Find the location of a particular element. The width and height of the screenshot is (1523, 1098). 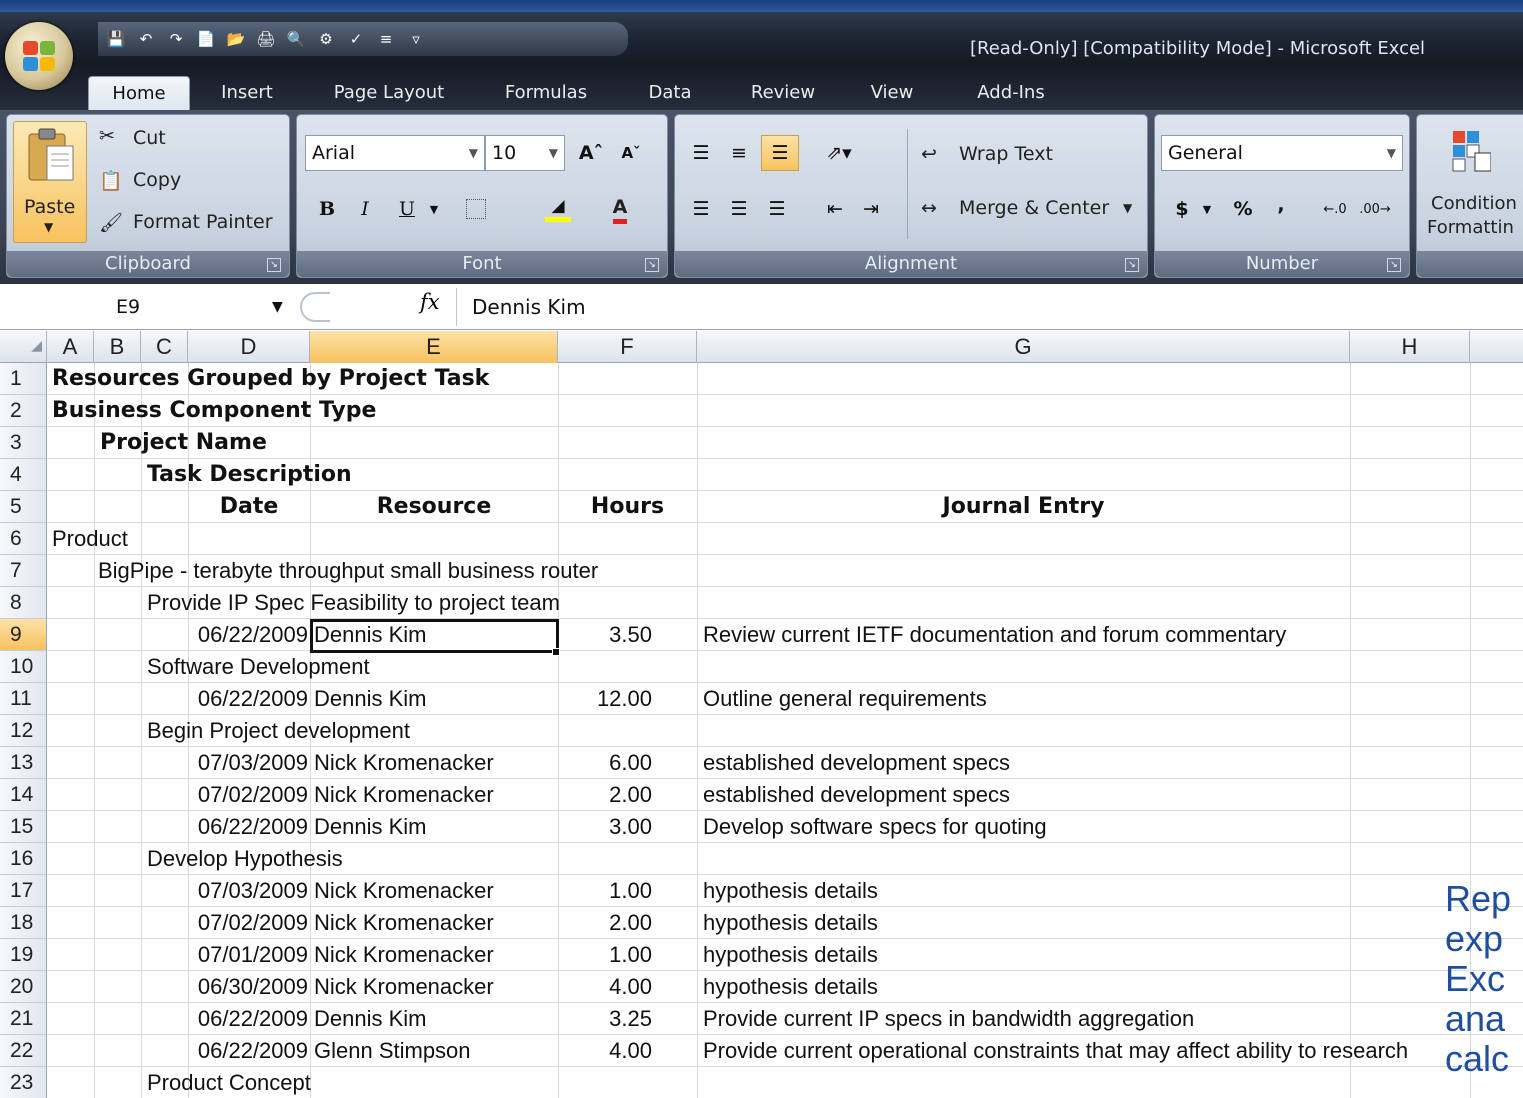

date-cell: 06/30/2009 is located at coordinates (248, 987).